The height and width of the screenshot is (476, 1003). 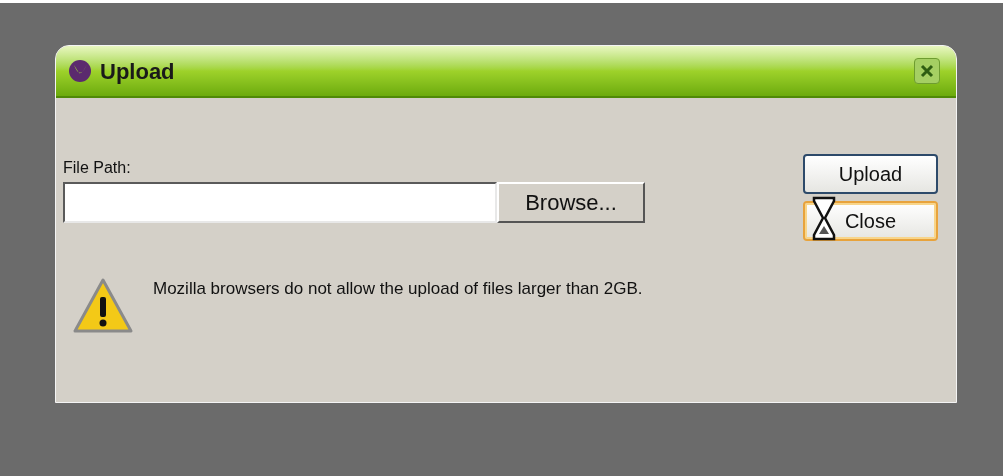 What do you see at coordinates (97, 168) in the screenshot?
I see `field-label: File Path:` at bounding box center [97, 168].